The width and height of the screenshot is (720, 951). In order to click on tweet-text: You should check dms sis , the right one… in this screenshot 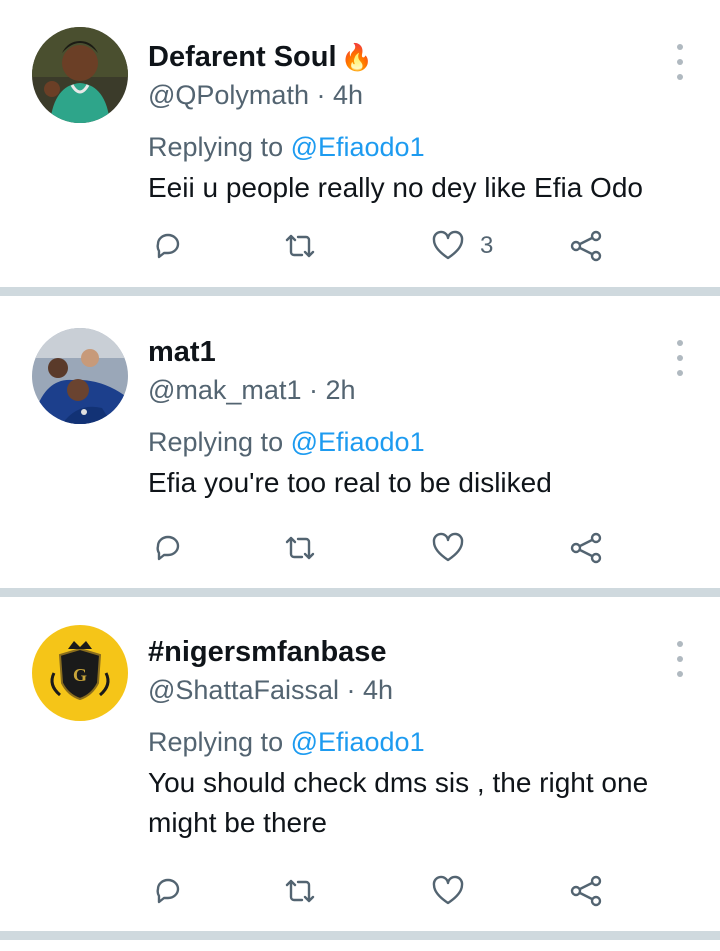, I will do `click(398, 802)`.